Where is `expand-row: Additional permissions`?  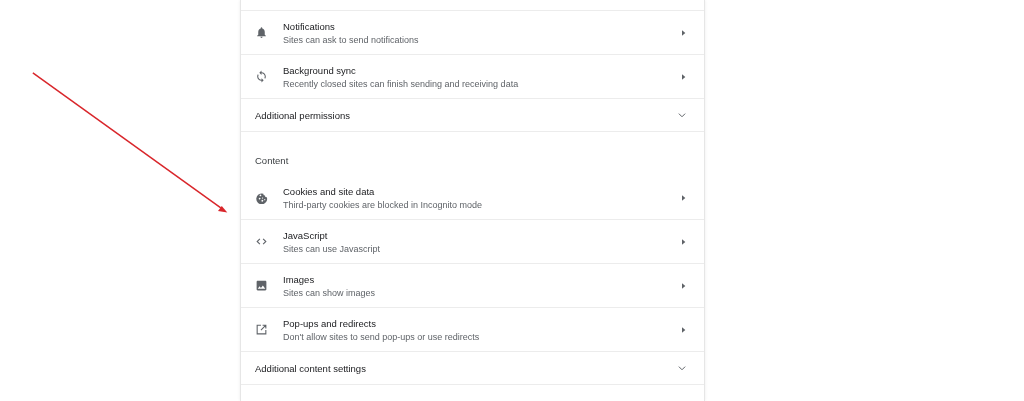
expand-row: Additional permissions is located at coordinates (472, 115).